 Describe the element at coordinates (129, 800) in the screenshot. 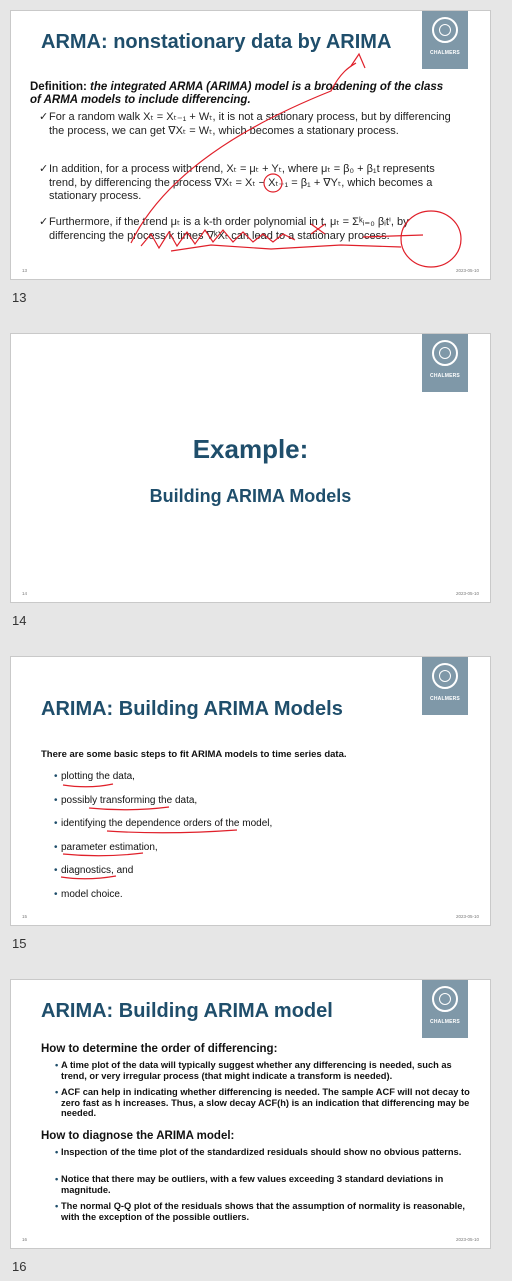

I see `step-text: possibly transforming the data,` at that location.